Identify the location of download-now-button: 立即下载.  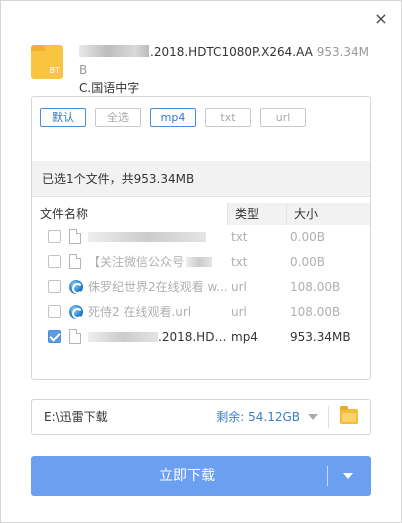
(201, 476).